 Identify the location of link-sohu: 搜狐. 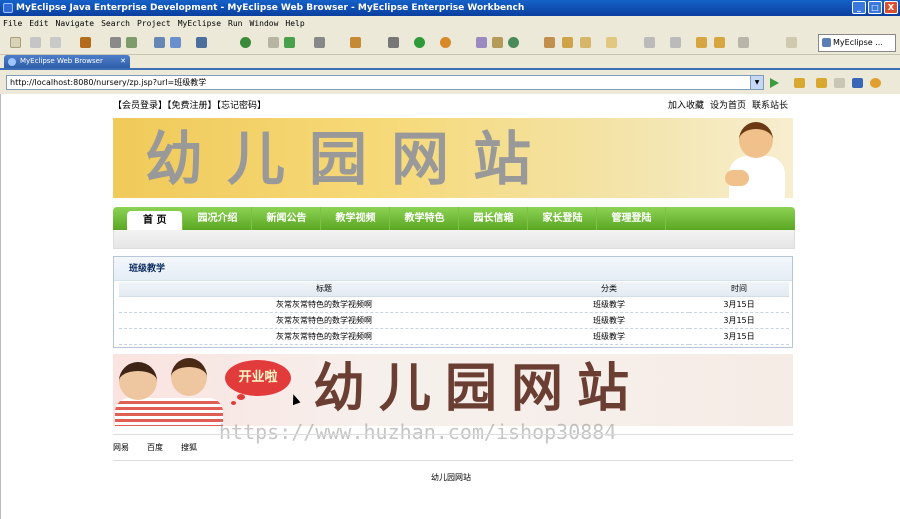
(189, 447).